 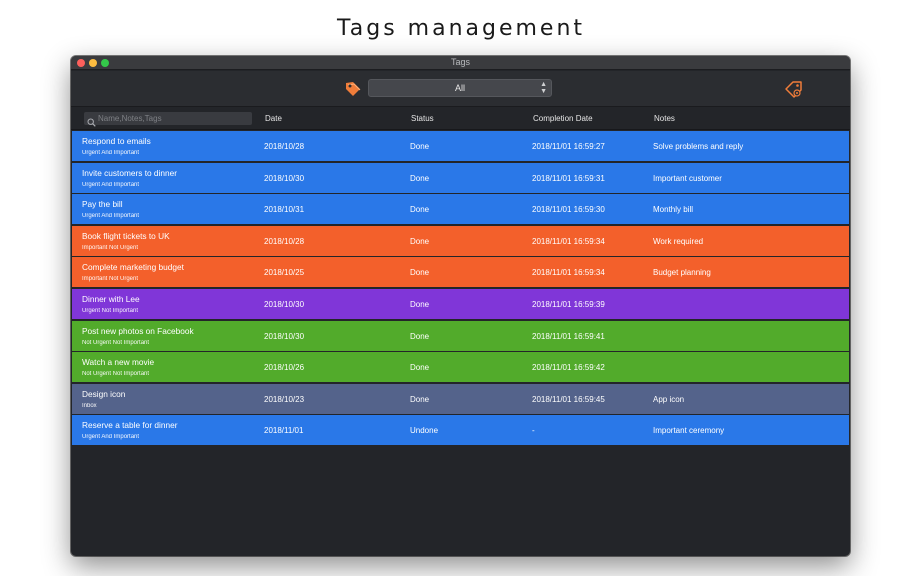 I want to click on task-date: 2018/10/23, so click(x=284, y=399).